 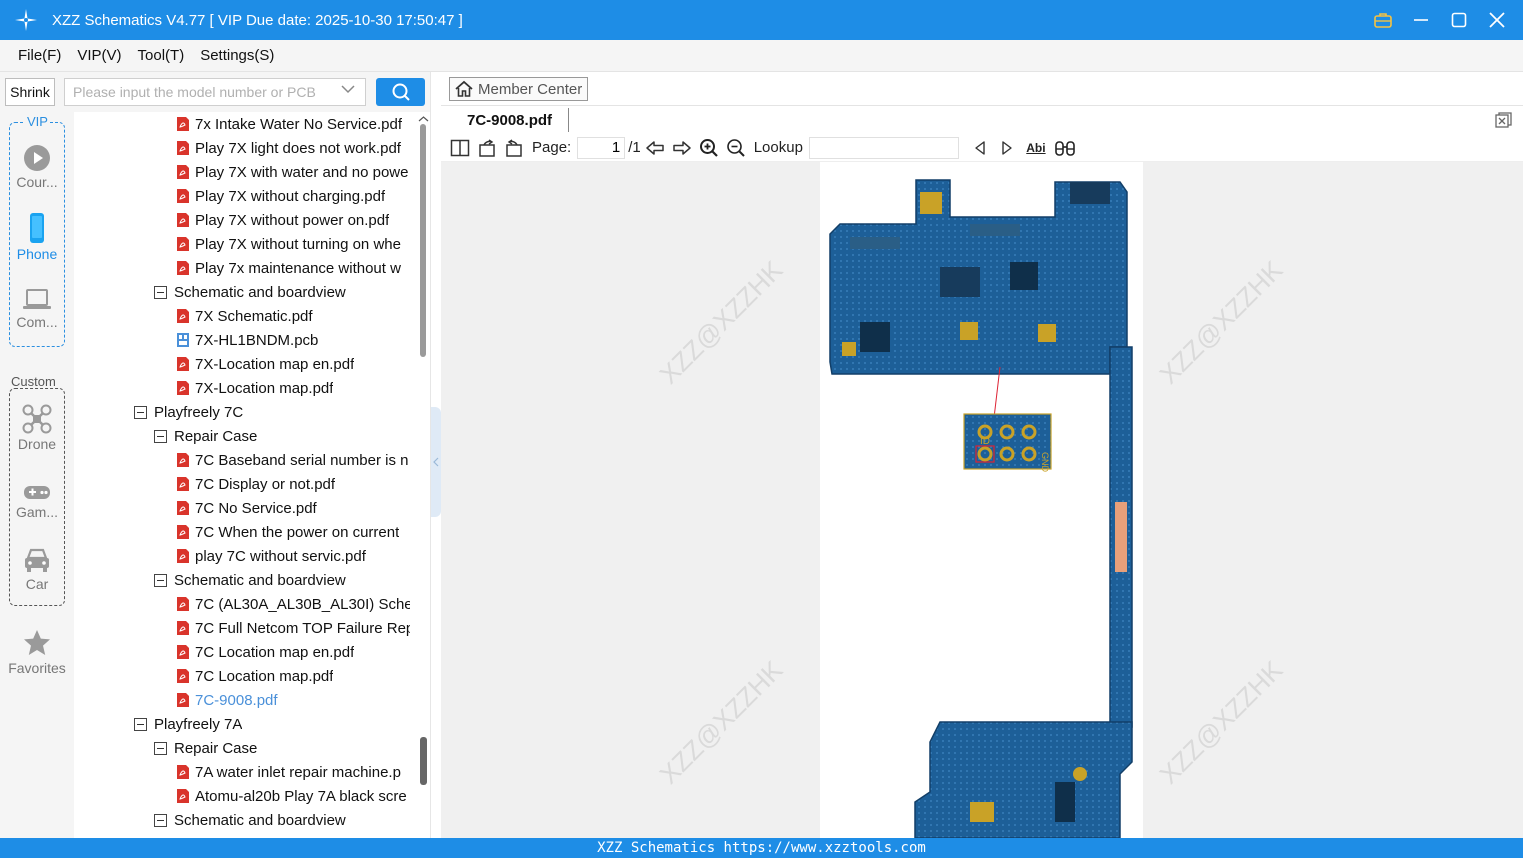 What do you see at coordinates (188, 412) in the screenshot?
I see `tree-folder: Playfreely 7C` at bounding box center [188, 412].